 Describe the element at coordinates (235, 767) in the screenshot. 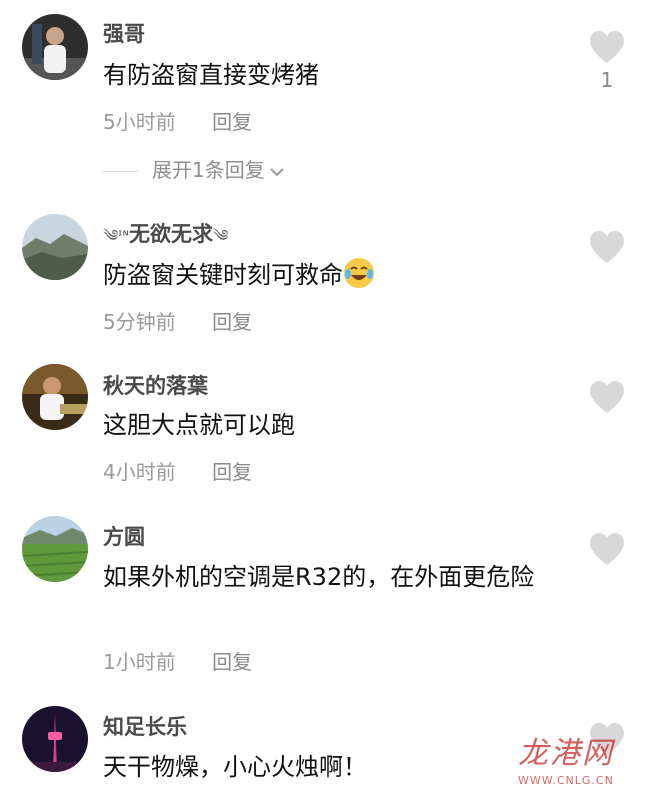

I see `comment-text: 天干物燥，小心火烛啊！` at that location.